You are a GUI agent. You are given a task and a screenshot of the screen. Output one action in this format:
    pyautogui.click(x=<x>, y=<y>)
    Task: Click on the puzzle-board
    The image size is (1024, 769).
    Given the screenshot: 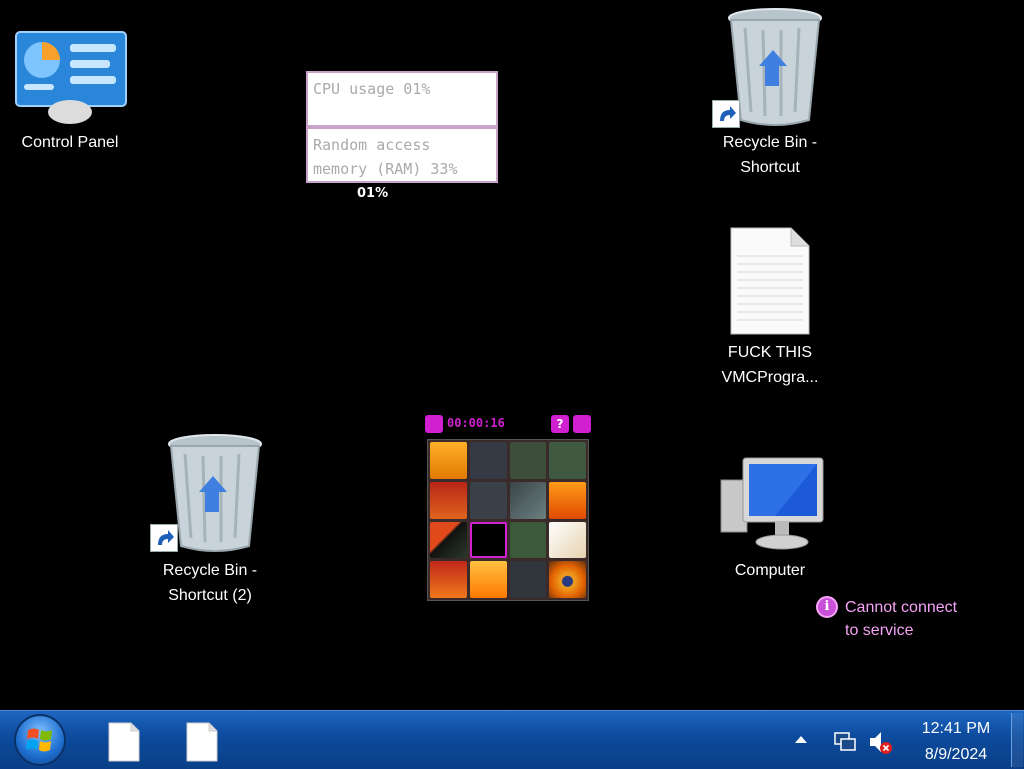 What is the action you would take?
    pyautogui.click(x=508, y=520)
    